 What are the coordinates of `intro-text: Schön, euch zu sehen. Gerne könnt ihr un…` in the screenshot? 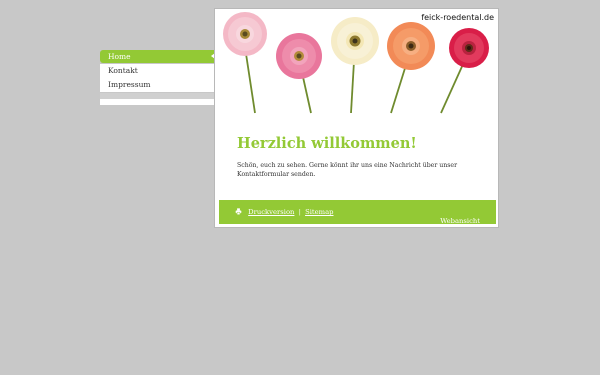 It's located at (347, 170).